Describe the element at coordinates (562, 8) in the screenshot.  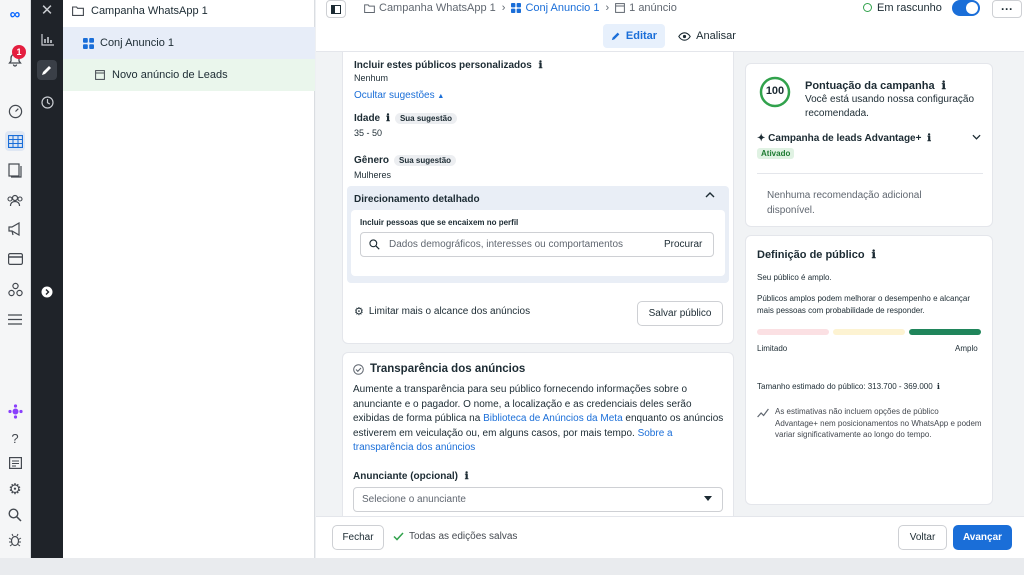
I see `crumb-adset: Conj Anuncio 1` at that location.